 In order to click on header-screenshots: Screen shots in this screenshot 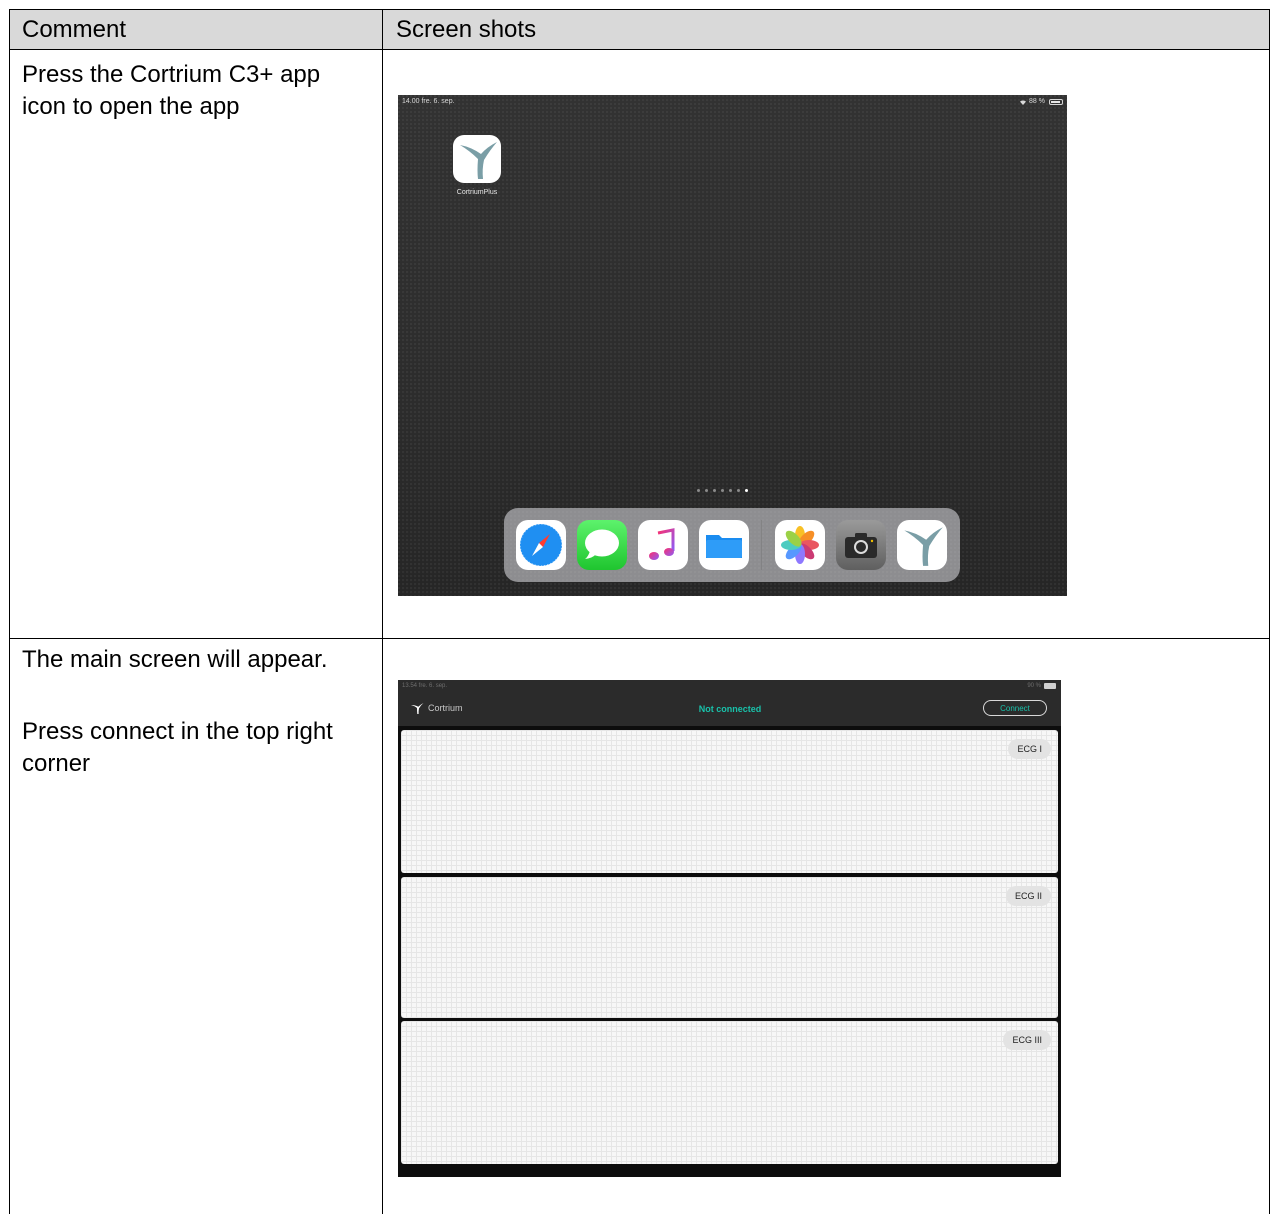, I will do `click(466, 29)`.